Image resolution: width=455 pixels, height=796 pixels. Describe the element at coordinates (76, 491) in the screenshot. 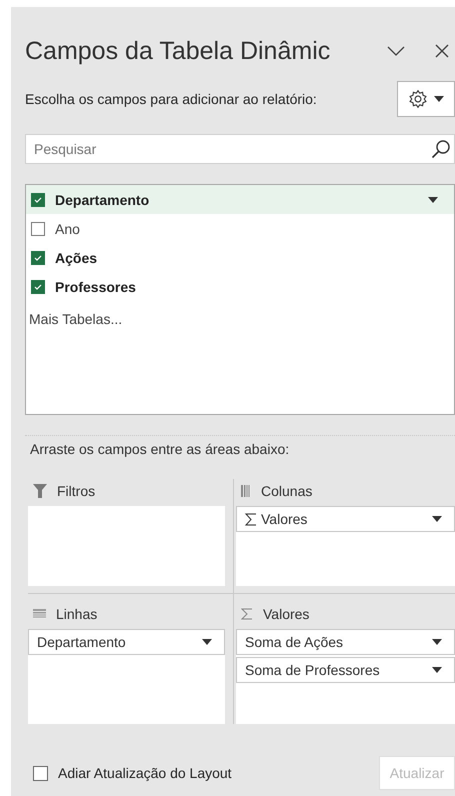

I see `area-title: Filtros` at that location.